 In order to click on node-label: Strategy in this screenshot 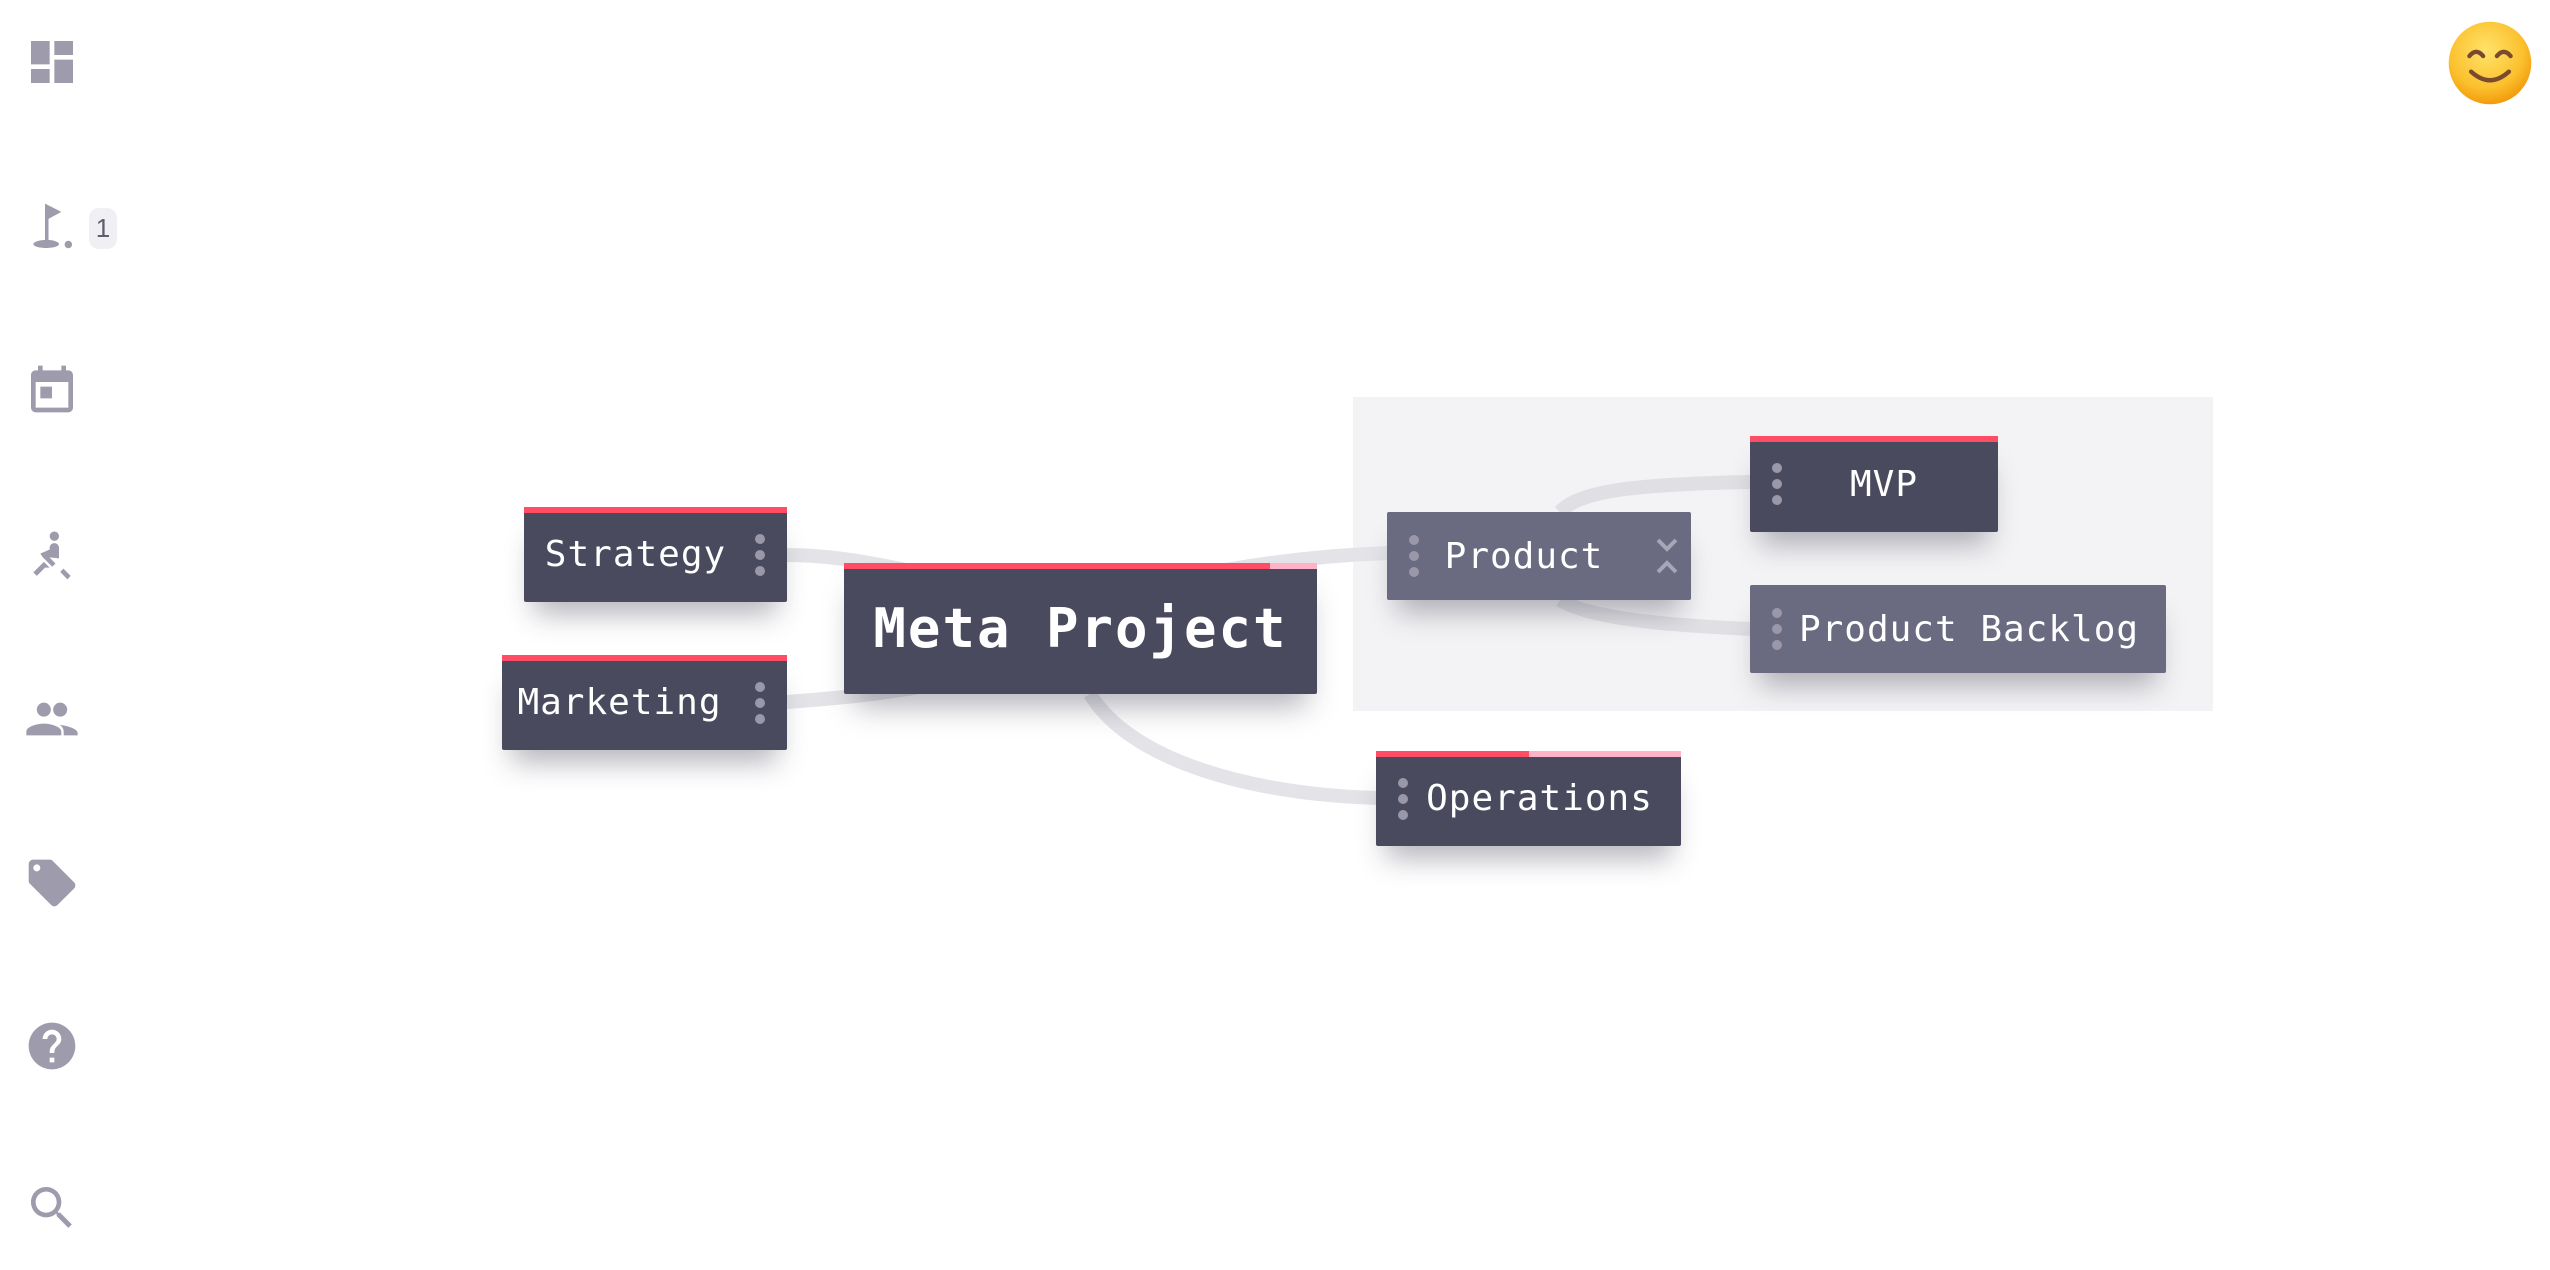, I will do `click(635, 554)`.